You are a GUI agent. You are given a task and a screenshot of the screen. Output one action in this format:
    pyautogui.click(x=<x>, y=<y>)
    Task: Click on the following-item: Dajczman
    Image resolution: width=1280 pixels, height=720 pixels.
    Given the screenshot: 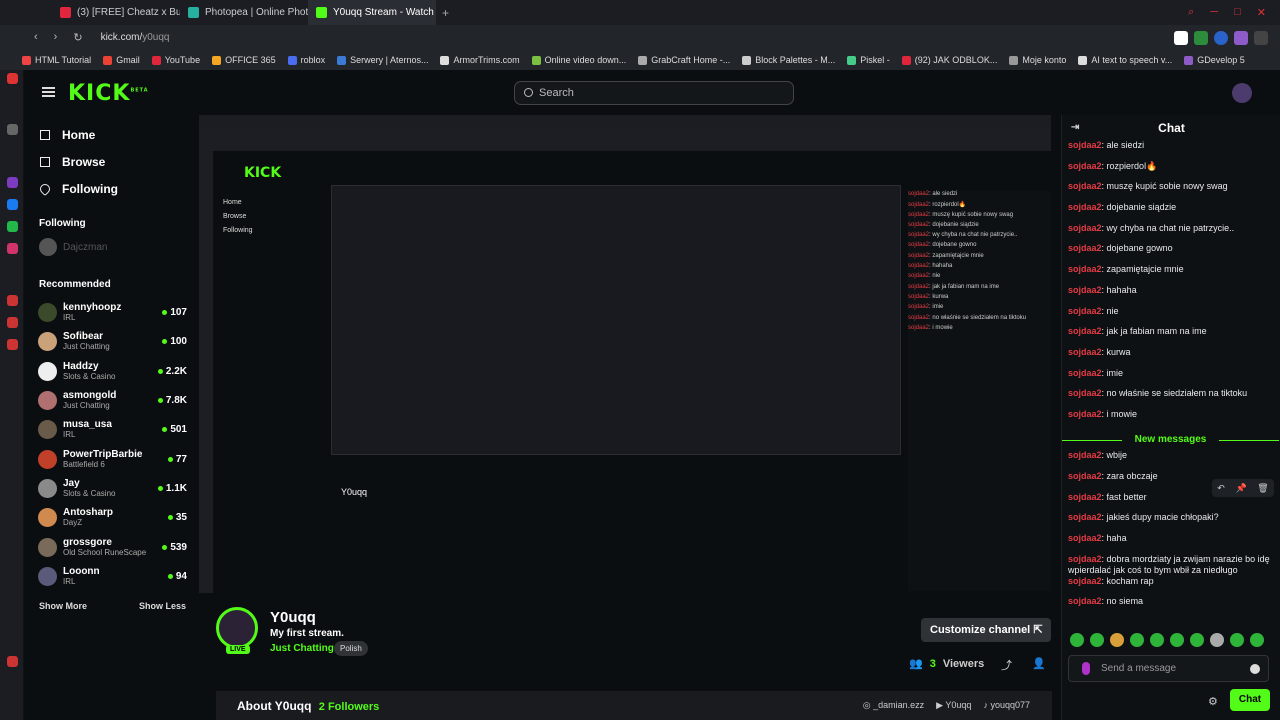 What is the action you would take?
    pyautogui.click(x=111, y=247)
    